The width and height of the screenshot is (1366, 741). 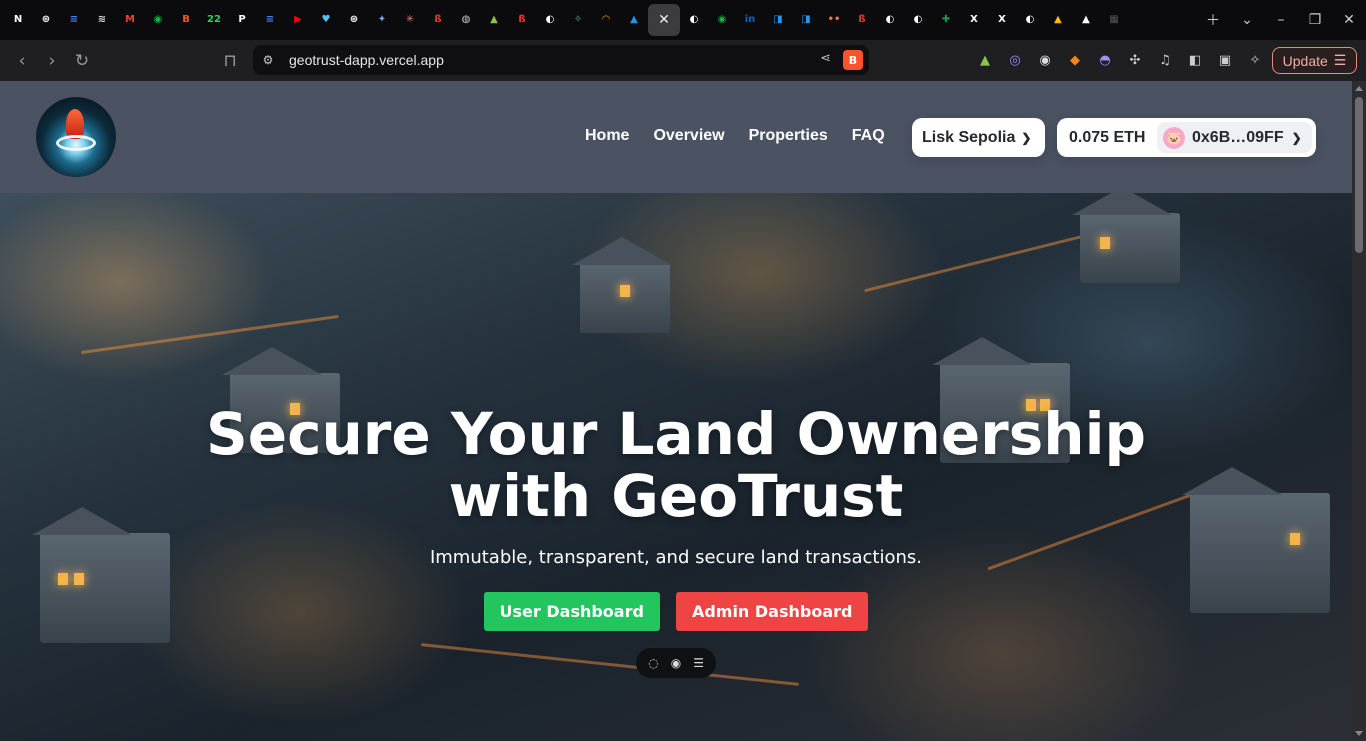 I want to click on eye-icon: ◉, so click(x=676, y=663).